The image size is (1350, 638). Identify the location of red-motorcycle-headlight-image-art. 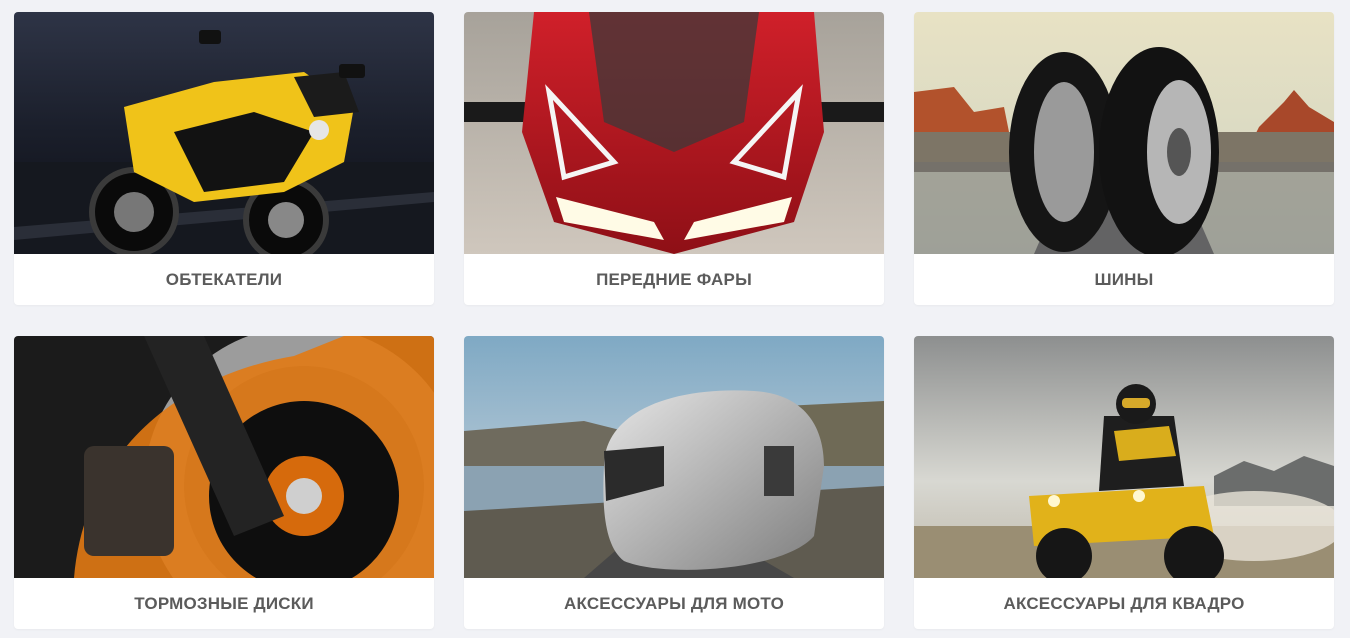
(674, 133).